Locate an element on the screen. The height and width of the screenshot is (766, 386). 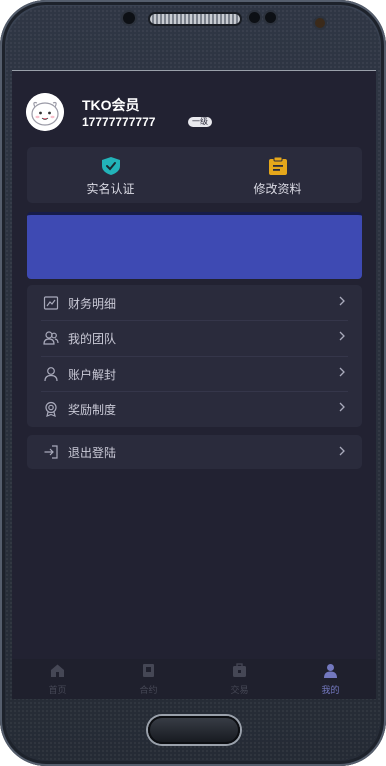
bottom-tab-bar: 首页 合约 交易 我的 is located at coordinates (194, 679).